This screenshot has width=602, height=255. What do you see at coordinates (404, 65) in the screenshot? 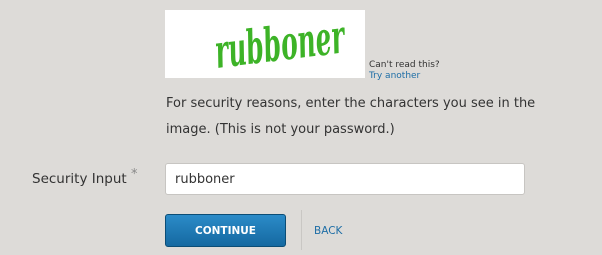
I see `cant-read-text: Can't read this?` at bounding box center [404, 65].